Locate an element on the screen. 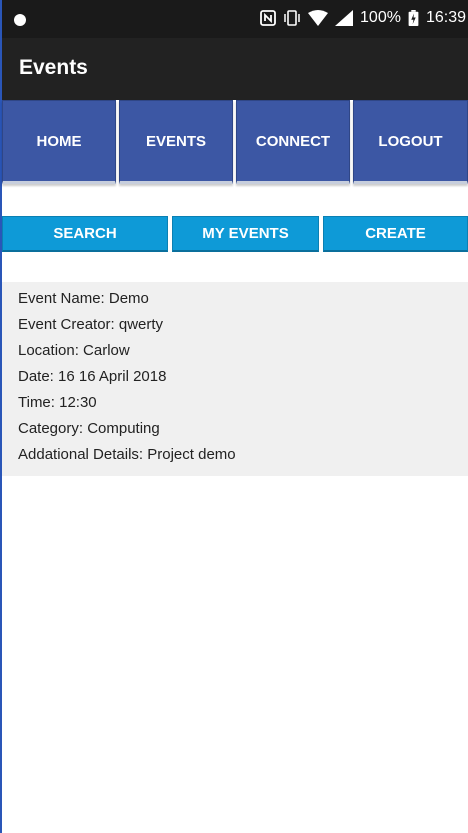 The width and height of the screenshot is (468, 833). create-button: CREATE is located at coordinates (395, 234).